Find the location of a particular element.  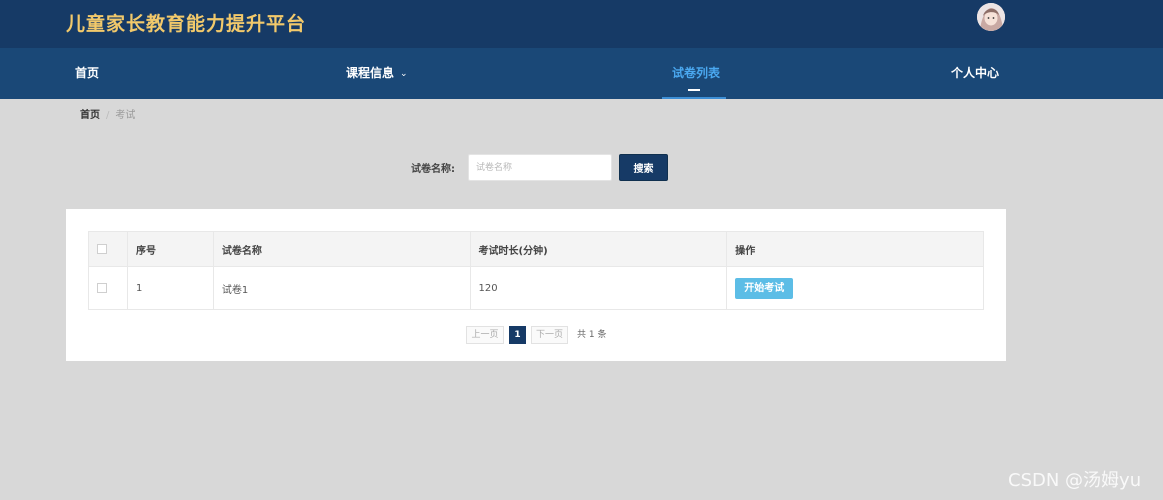

current-page-button: 1 is located at coordinates (517, 335).